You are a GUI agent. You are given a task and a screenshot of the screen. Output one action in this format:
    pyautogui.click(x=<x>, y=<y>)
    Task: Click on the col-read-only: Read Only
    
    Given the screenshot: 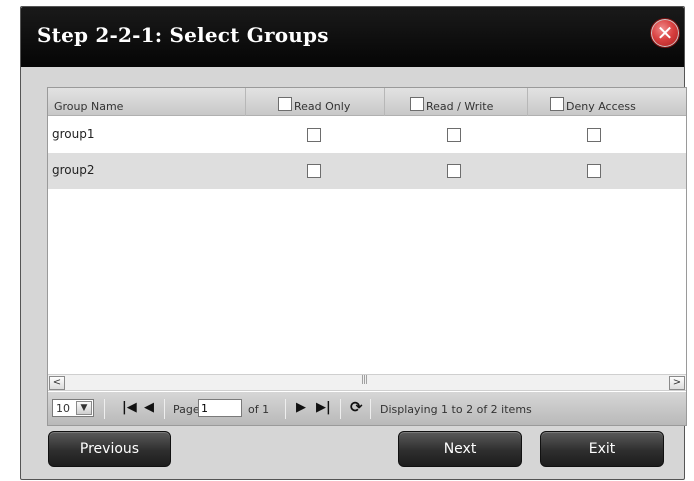 What is the action you would take?
    pyautogui.click(x=315, y=102)
    